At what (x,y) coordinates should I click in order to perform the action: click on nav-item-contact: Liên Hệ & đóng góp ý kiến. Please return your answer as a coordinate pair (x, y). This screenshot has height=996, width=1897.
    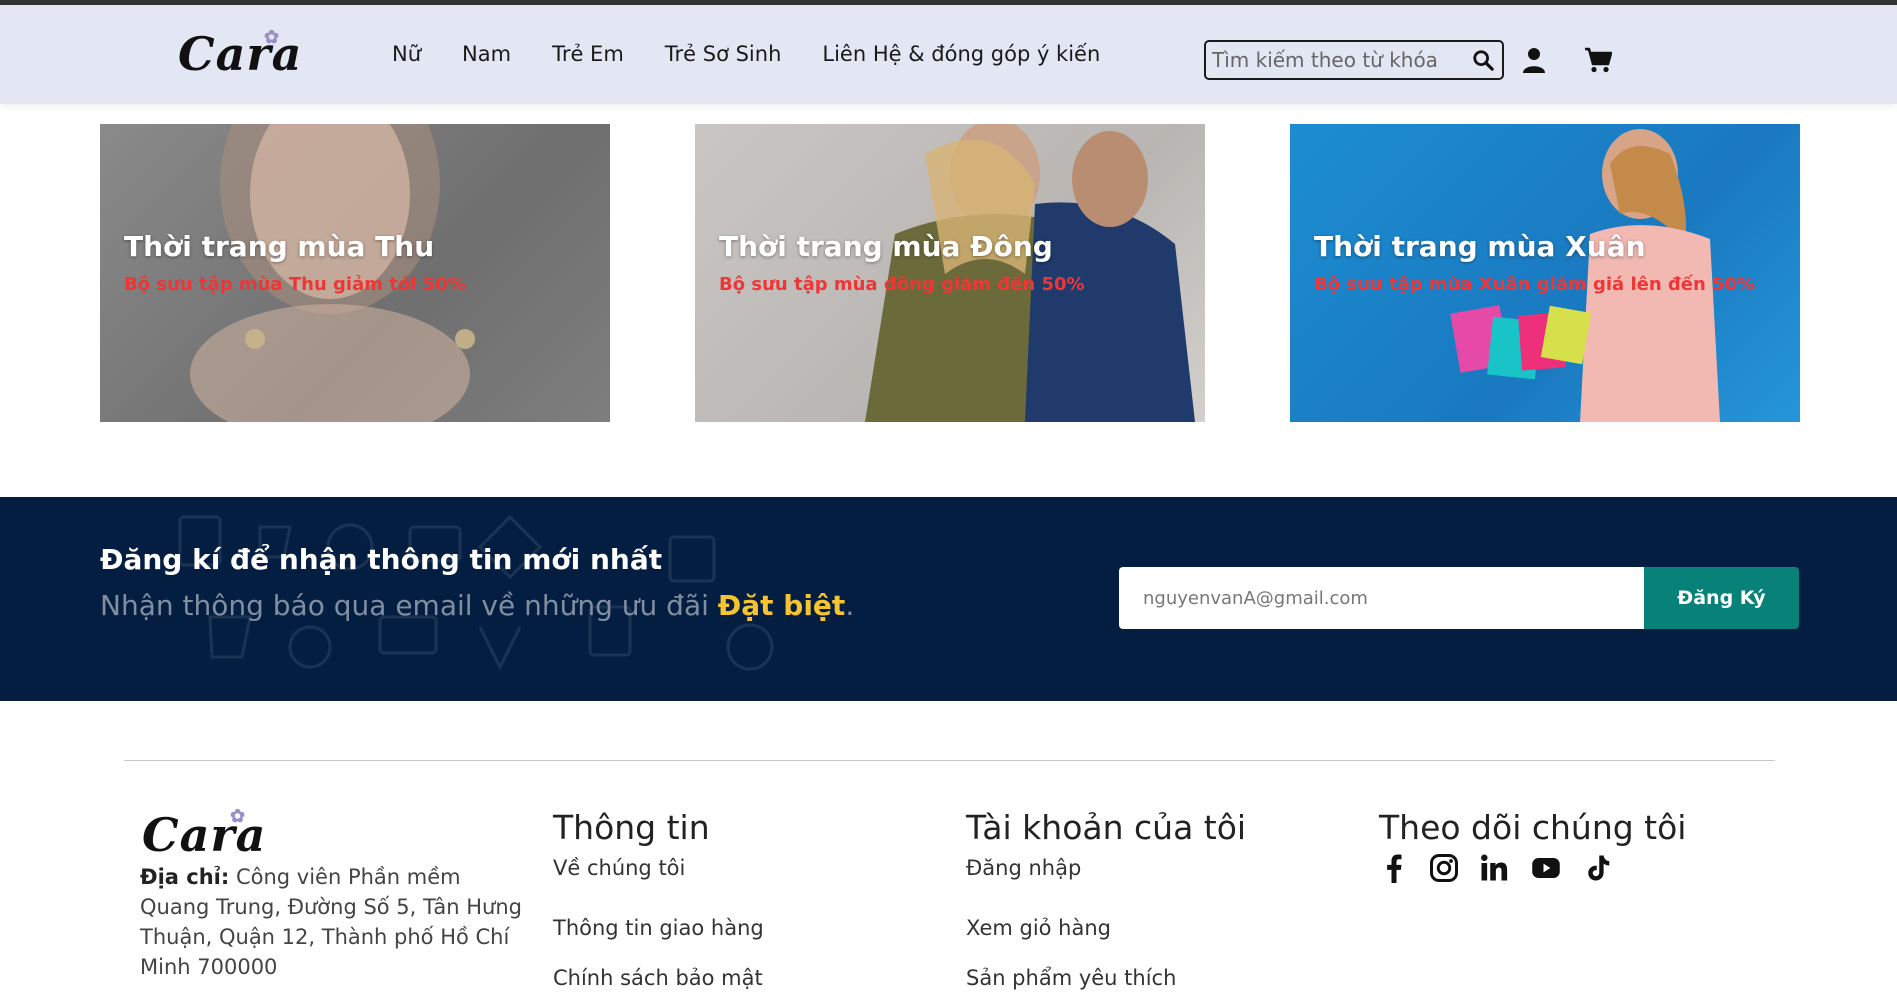
    Looking at the image, I should click on (961, 54).